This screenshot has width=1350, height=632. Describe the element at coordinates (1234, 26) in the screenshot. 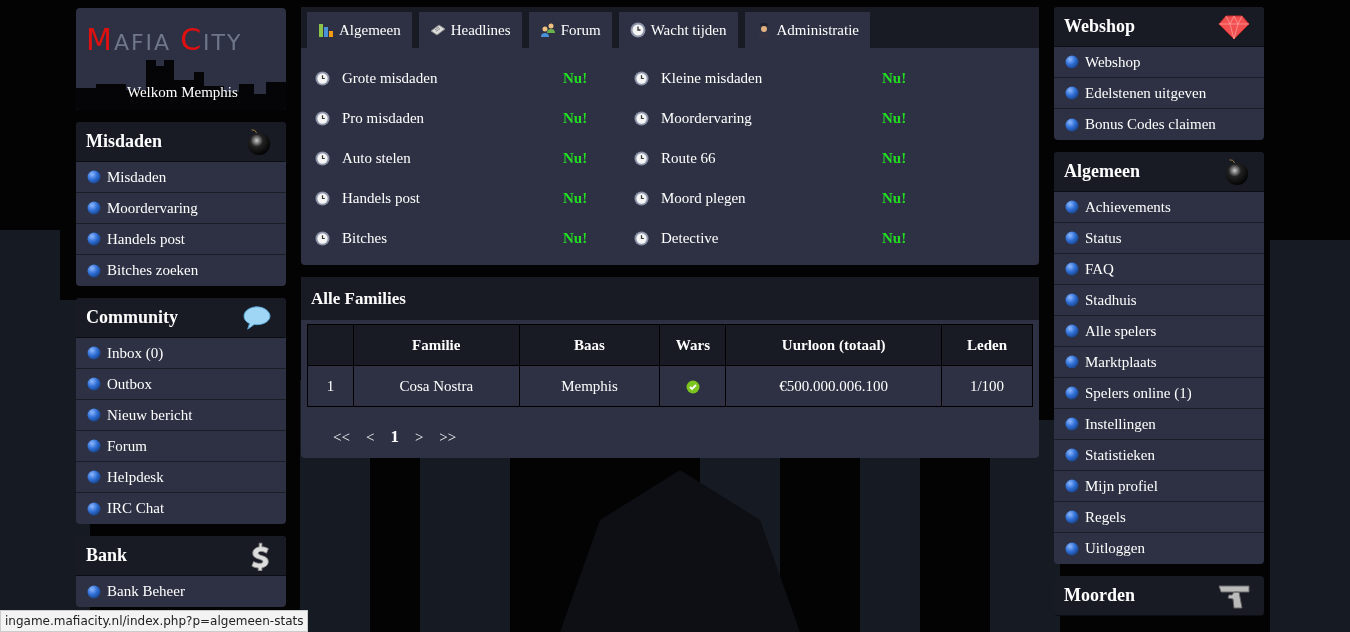

I see `gem-icon` at that location.